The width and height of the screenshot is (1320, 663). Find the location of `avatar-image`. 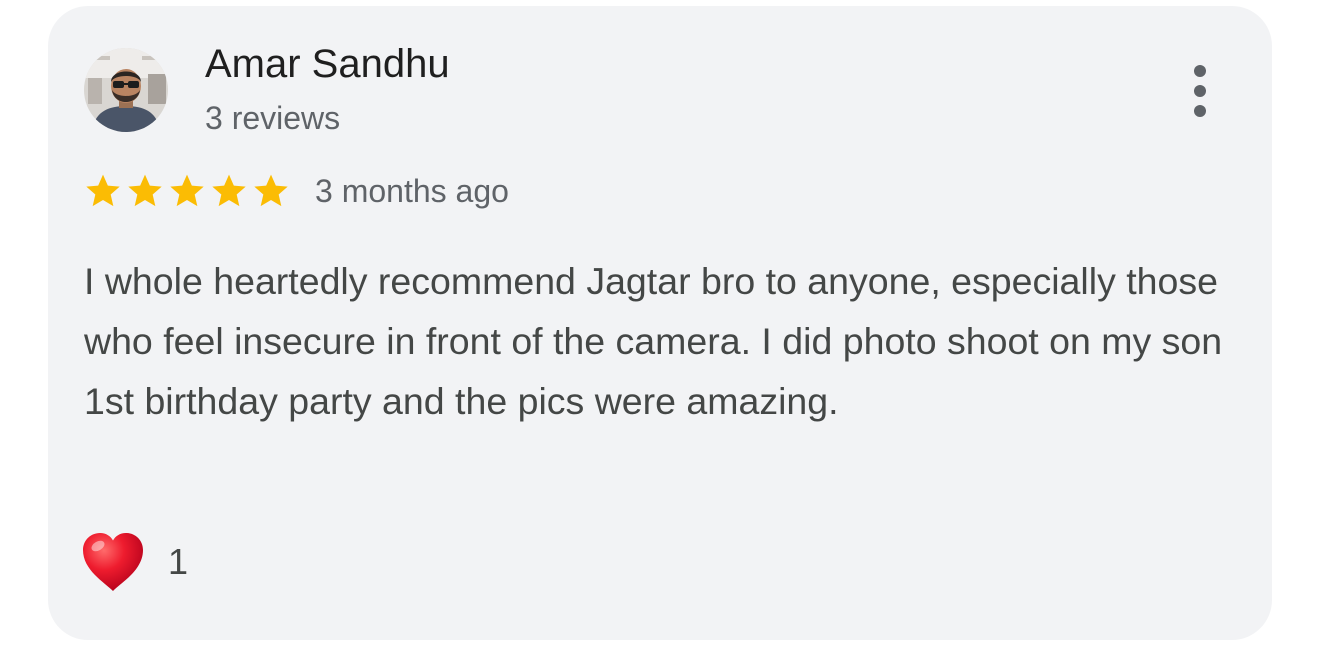

avatar-image is located at coordinates (126, 90).